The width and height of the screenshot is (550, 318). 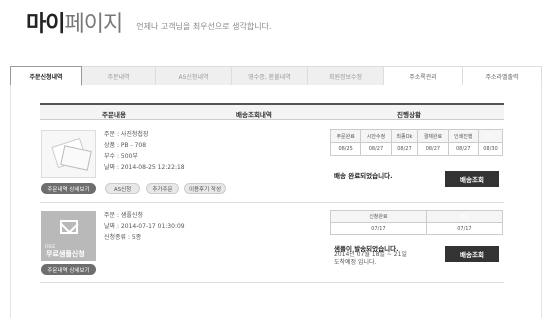 What do you see at coordinates (144, 167) in the screenshot?
I see `order1-date: 날짜 : 2014-08-25 12:22:18` at bounding box center [144, 167].